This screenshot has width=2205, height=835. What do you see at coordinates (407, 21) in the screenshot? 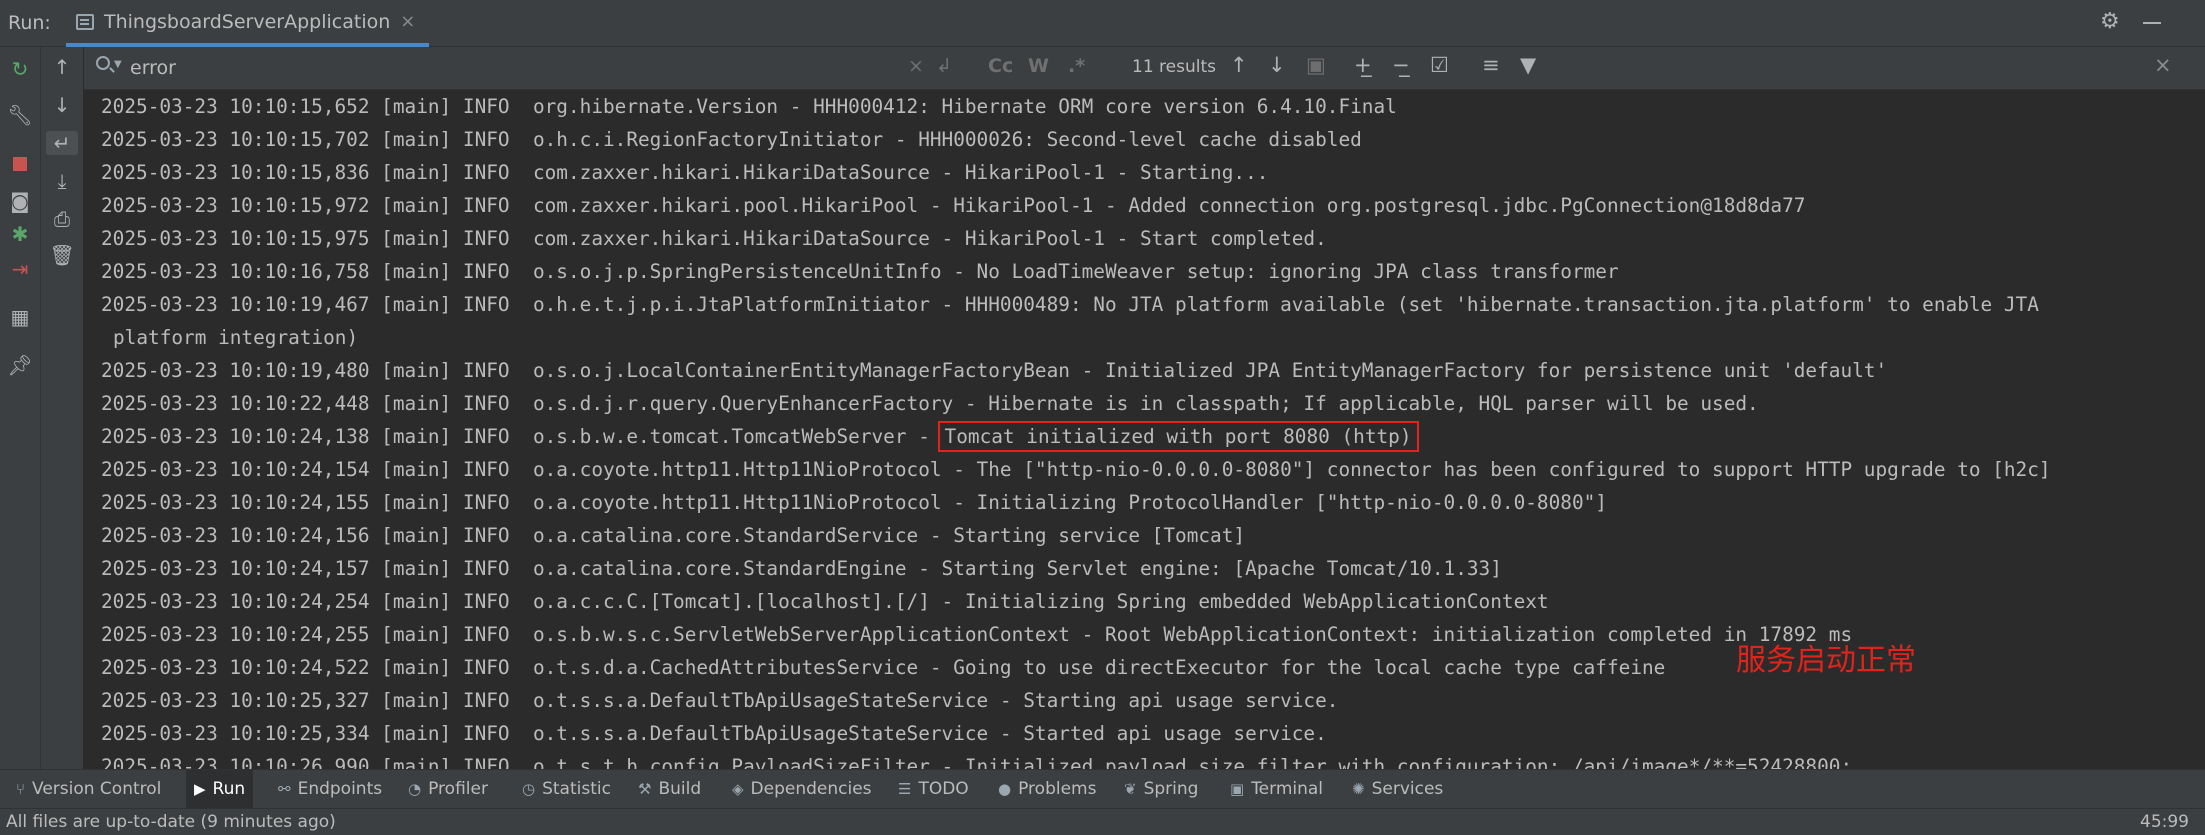
I see `close-tab-icon: ×` at bounding box center [407, 21].